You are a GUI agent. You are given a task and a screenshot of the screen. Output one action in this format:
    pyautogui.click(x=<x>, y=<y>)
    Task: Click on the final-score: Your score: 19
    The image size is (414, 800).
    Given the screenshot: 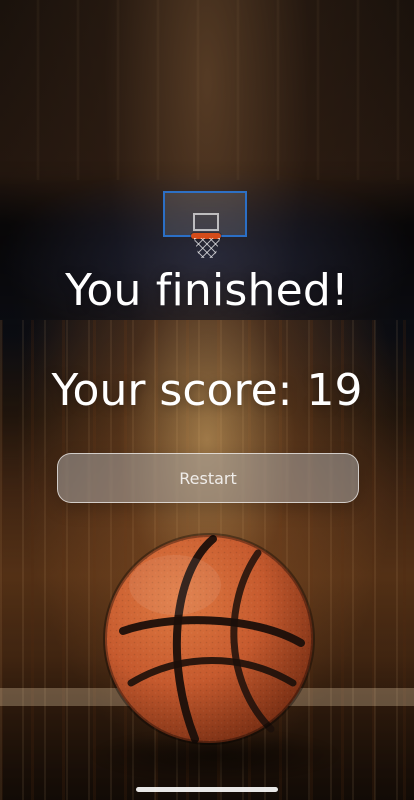 What is the action you would take?
    pyautogui.click(x=207, y=390)
    